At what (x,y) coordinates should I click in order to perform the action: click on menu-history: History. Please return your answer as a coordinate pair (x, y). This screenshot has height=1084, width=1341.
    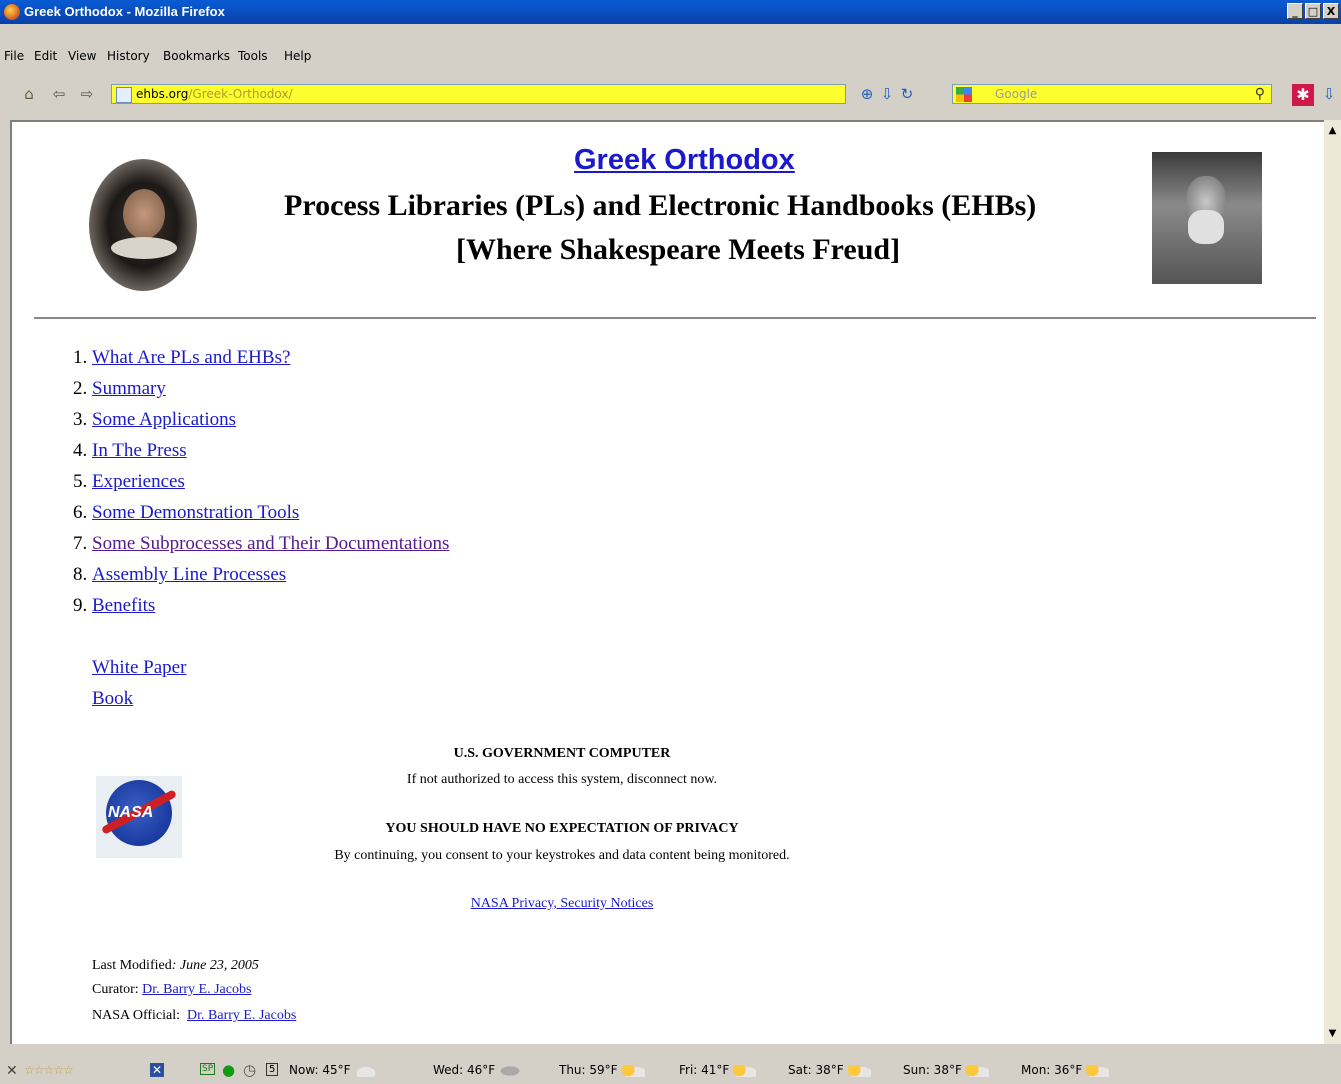
    Looking at the image, I should click on (128, 56).